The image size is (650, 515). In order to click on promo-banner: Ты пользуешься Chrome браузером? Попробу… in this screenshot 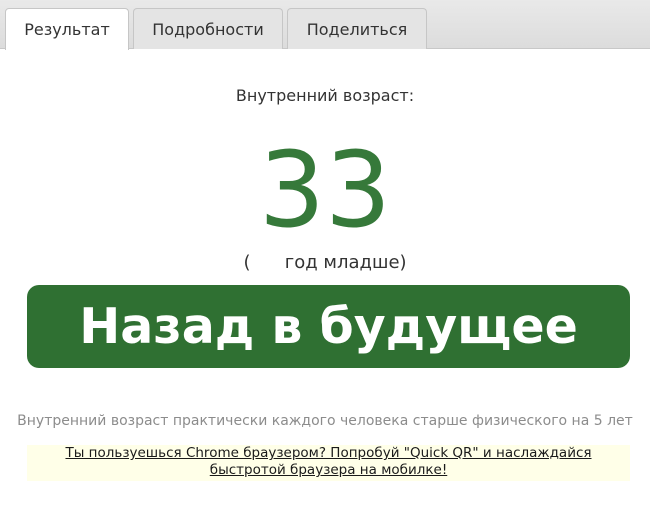, I will do `click(328, 463)`.